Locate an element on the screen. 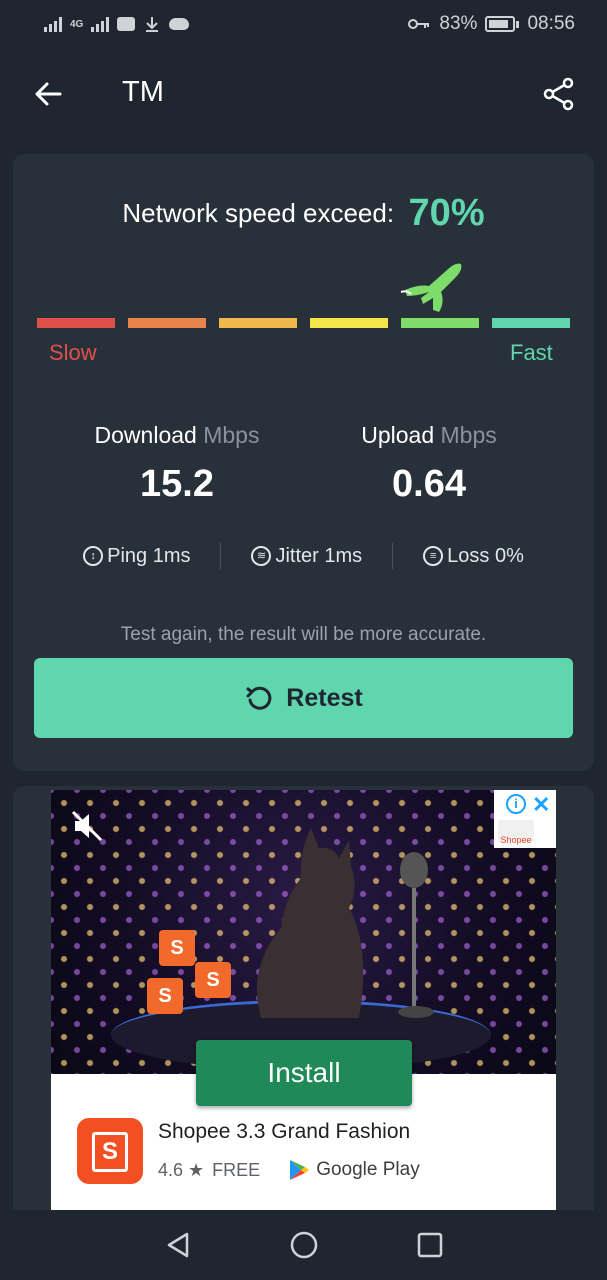  upload-value: 0.64 is located at coordinates (429, 484).